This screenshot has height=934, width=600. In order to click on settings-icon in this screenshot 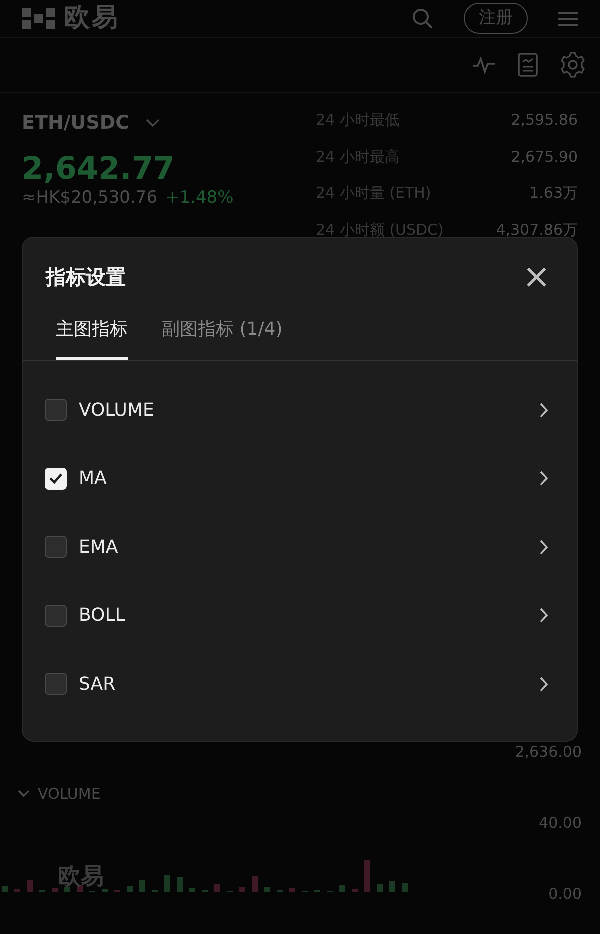, I will do `click(573, 65)`.